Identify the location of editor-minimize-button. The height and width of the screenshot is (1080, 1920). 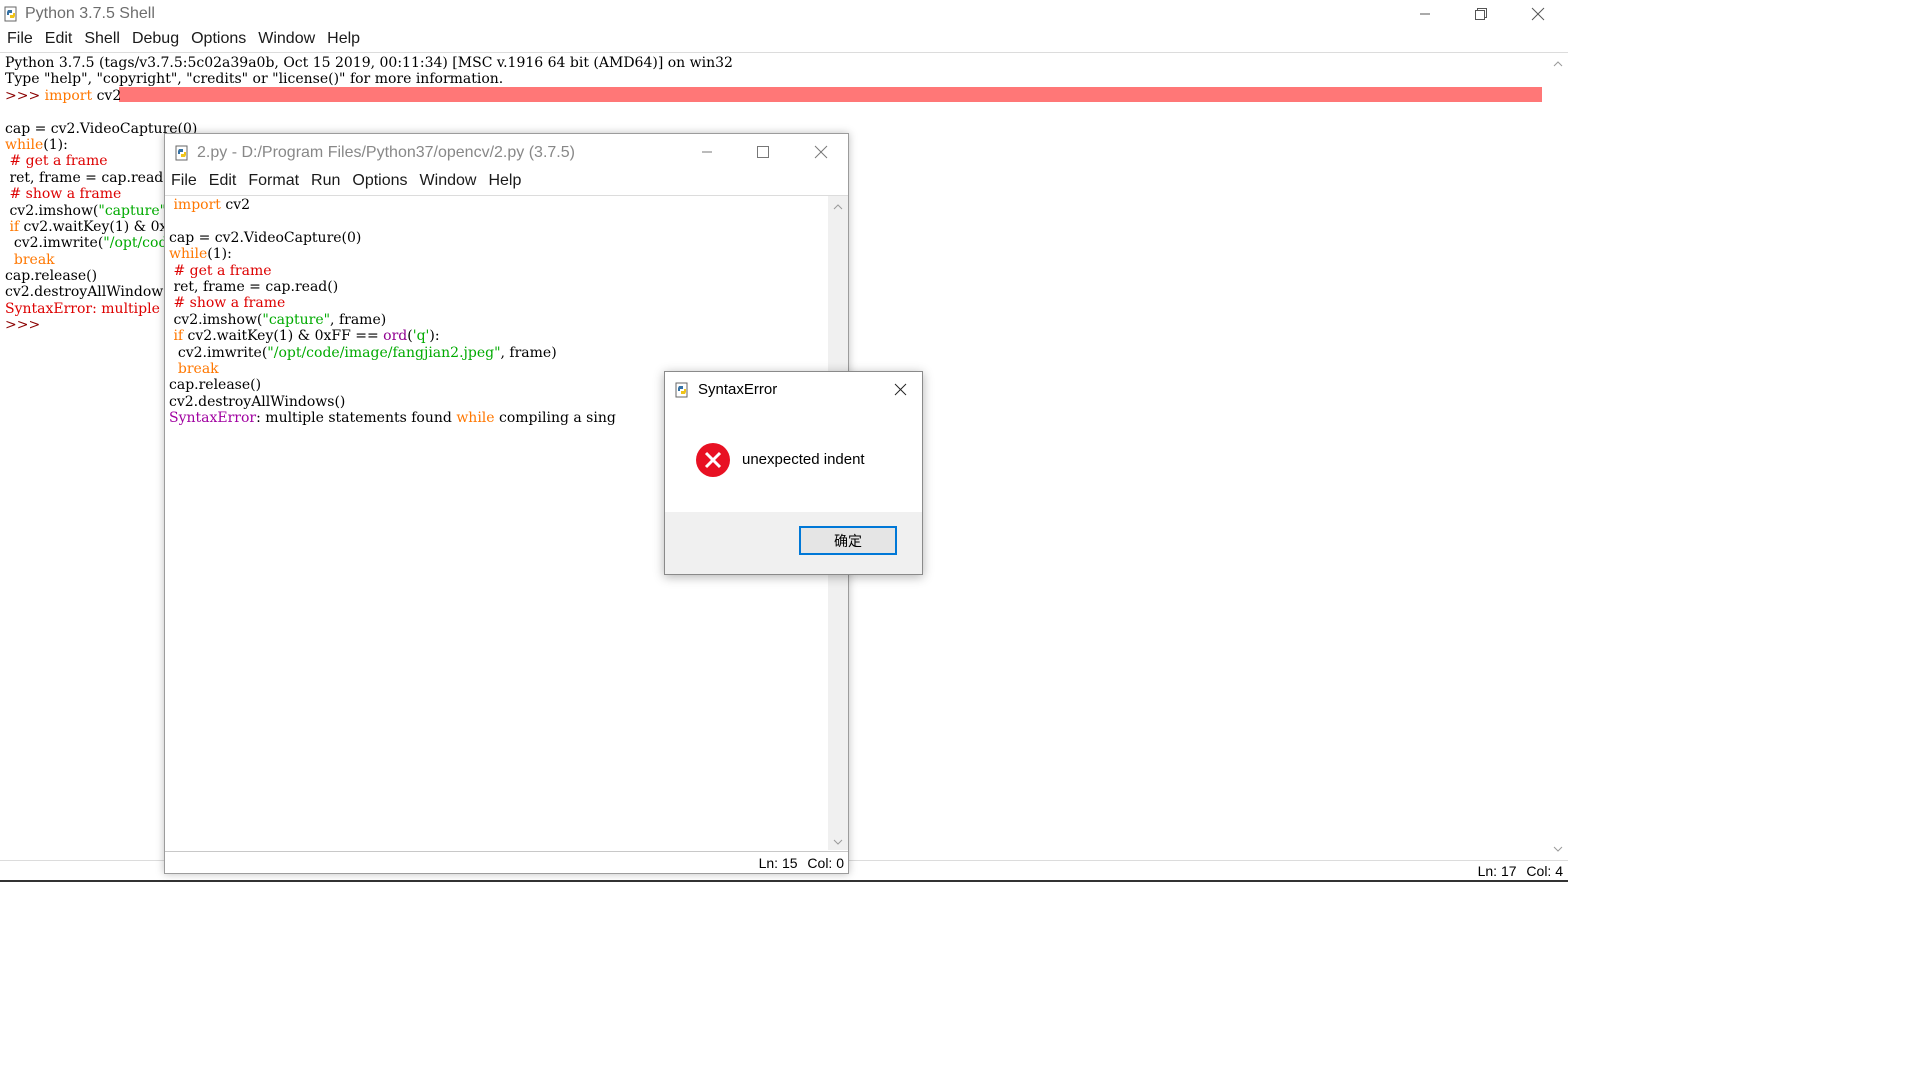
(707, 152).